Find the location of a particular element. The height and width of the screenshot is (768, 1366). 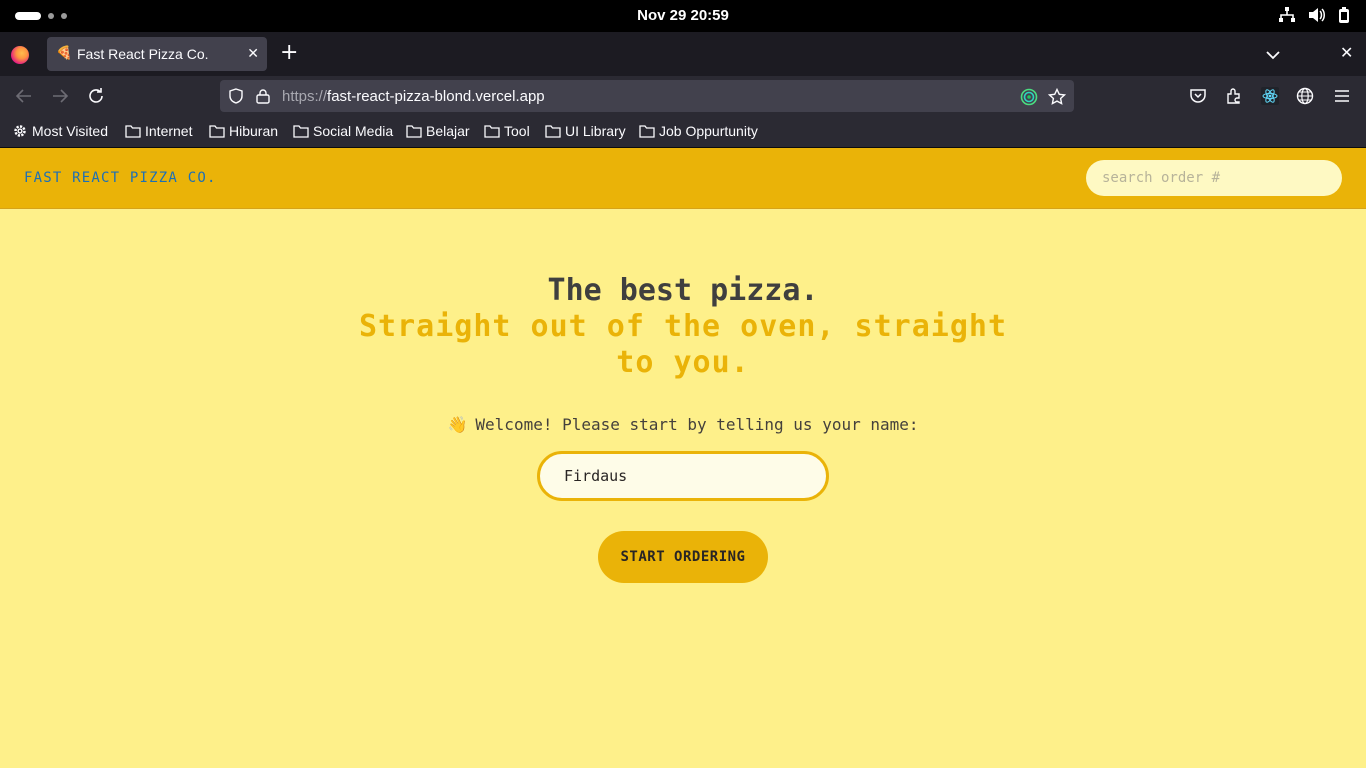

gear-icon is located at coordinates (20, 131).